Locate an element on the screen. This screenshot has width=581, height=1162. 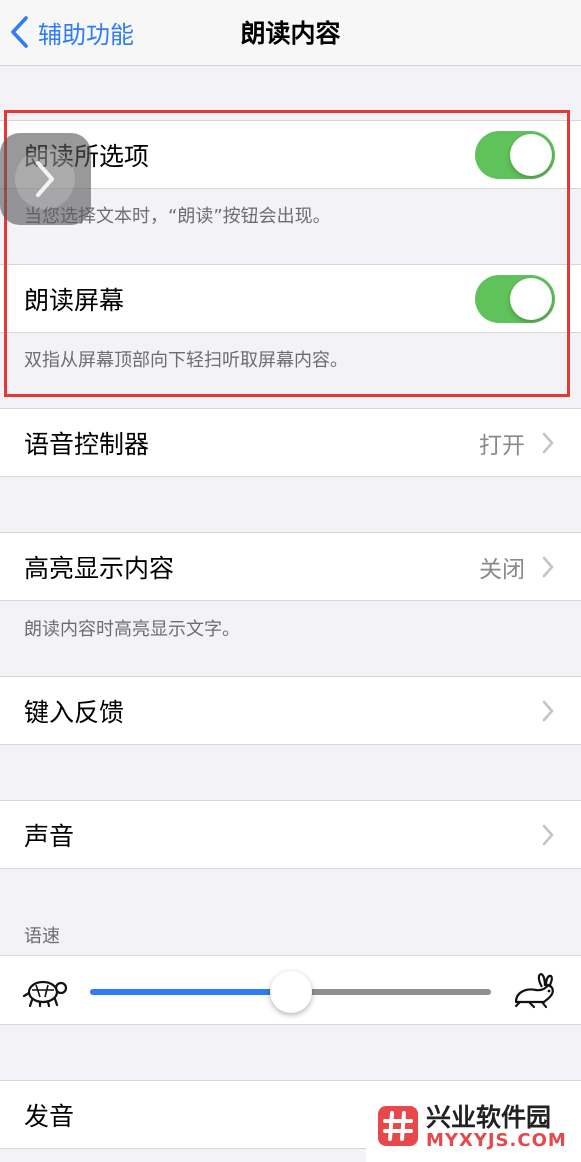
speaking-rate-header: 语速 is located at coordinates (42, 936).